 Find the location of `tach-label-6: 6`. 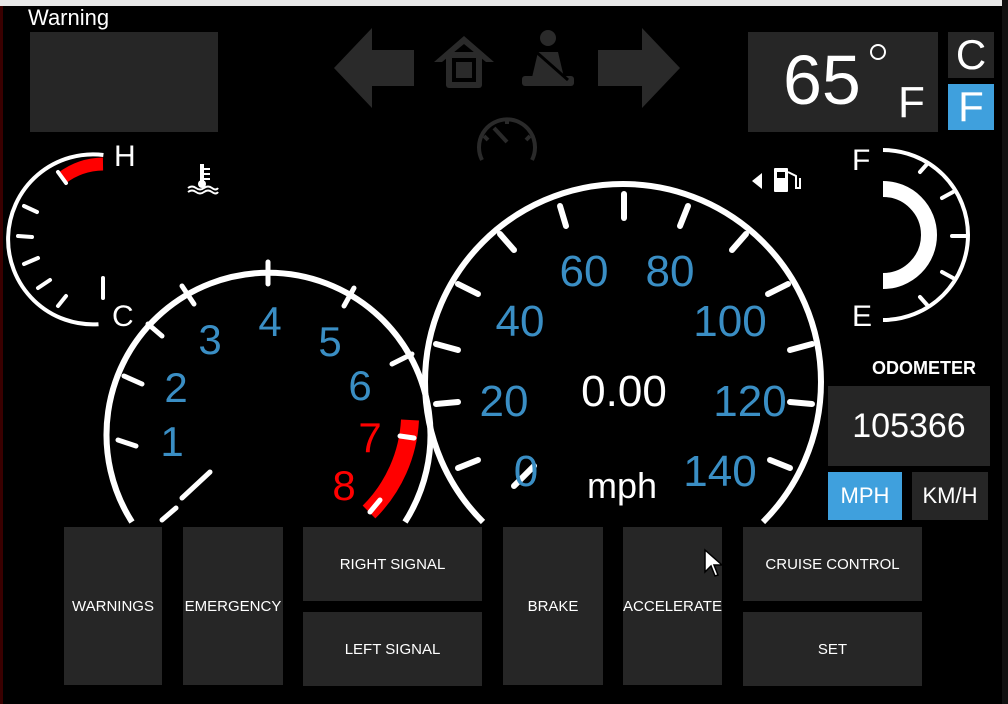

tach-label-6: 6 is located at coordinates (359, 385).